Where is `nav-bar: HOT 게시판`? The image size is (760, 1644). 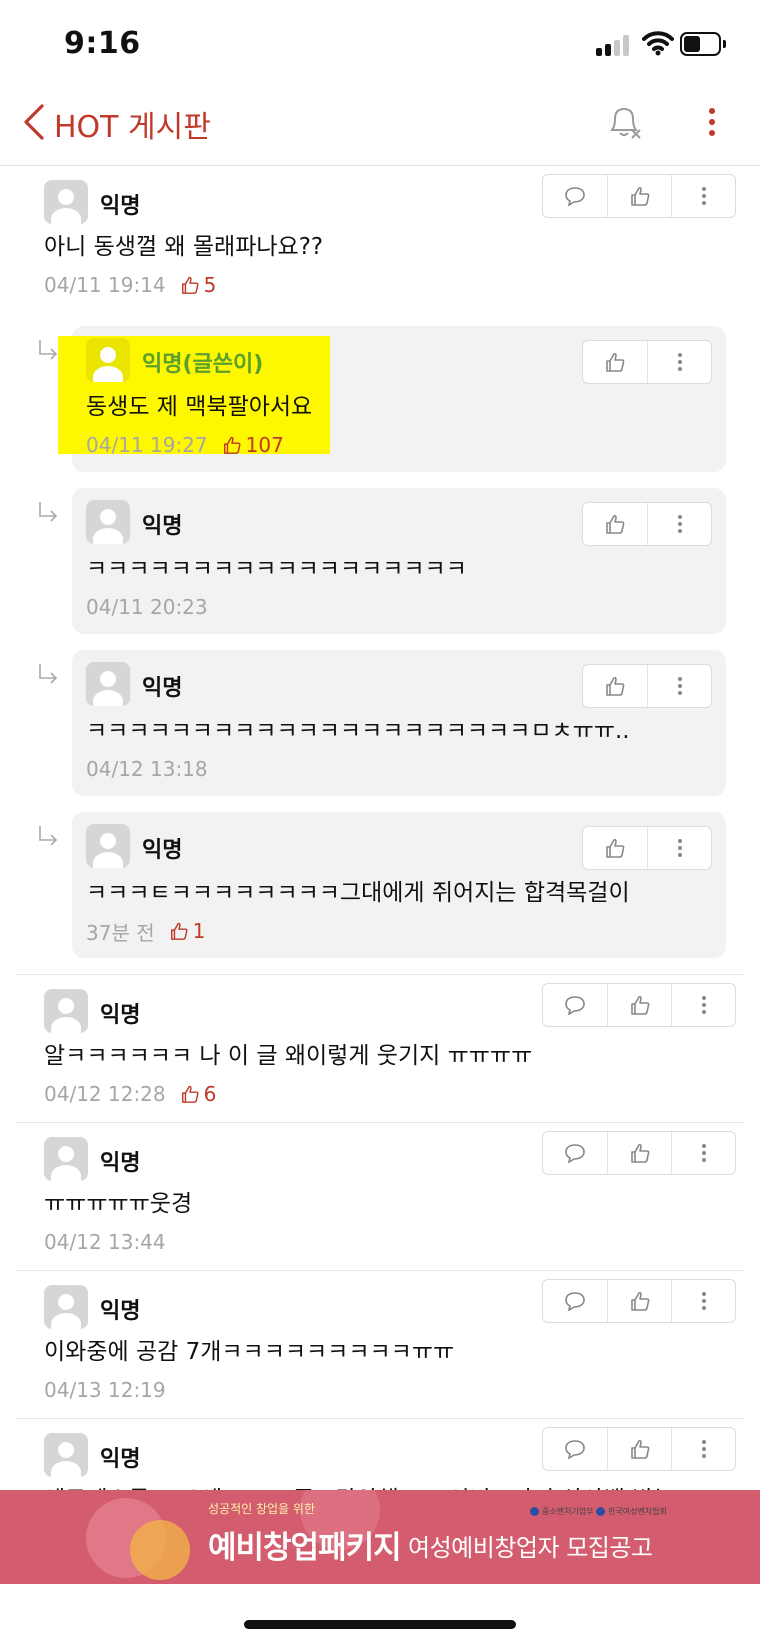 nav-bar: HOT 게시판 is located at coordinates (380, 128).